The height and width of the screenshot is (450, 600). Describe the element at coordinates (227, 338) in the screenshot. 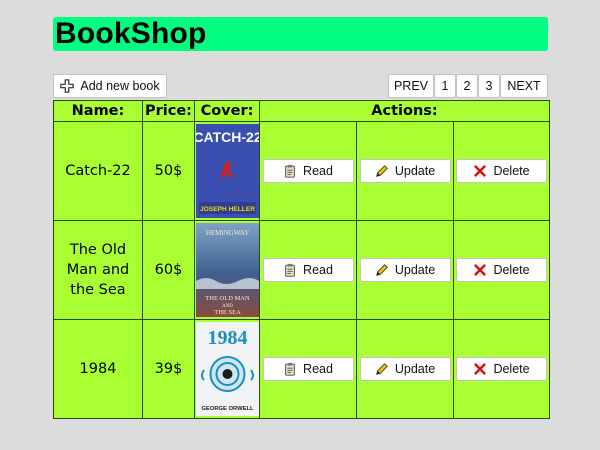

I see `svg-text: 1984` at that location.